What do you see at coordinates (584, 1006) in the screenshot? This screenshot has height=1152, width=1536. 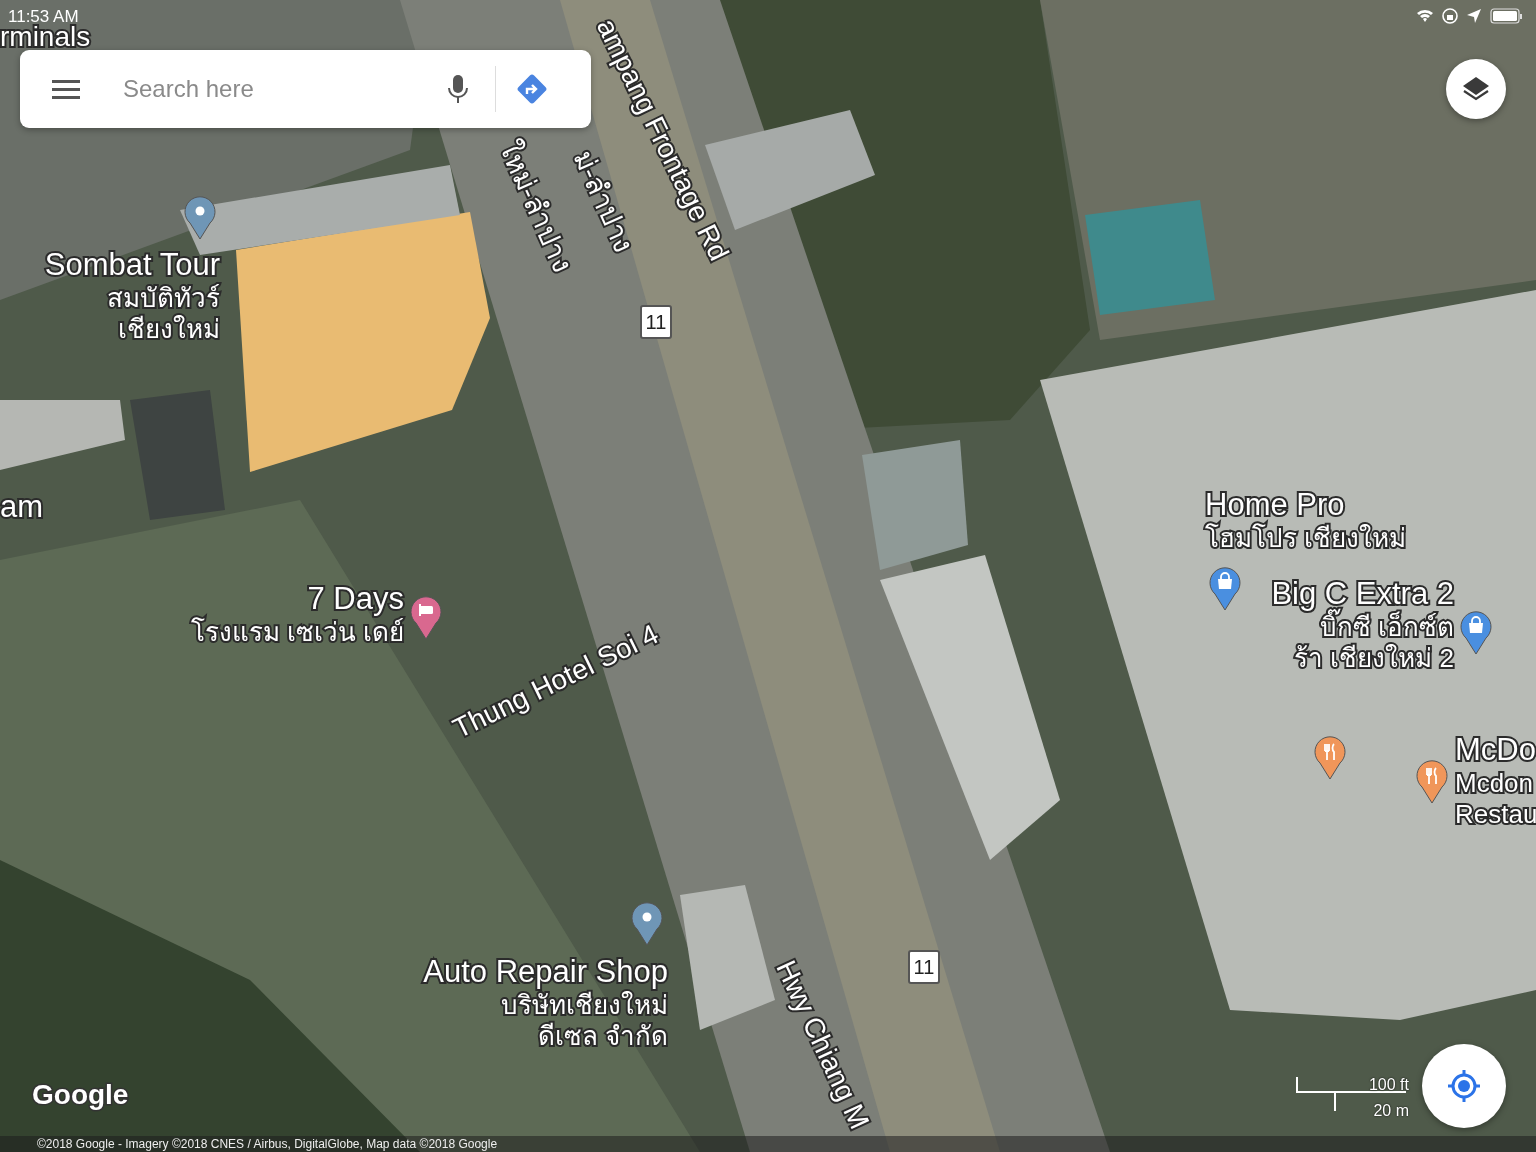 I see `place-subtitle: บริษัทเชียงใหม่` at bounding box center [584, 1006].